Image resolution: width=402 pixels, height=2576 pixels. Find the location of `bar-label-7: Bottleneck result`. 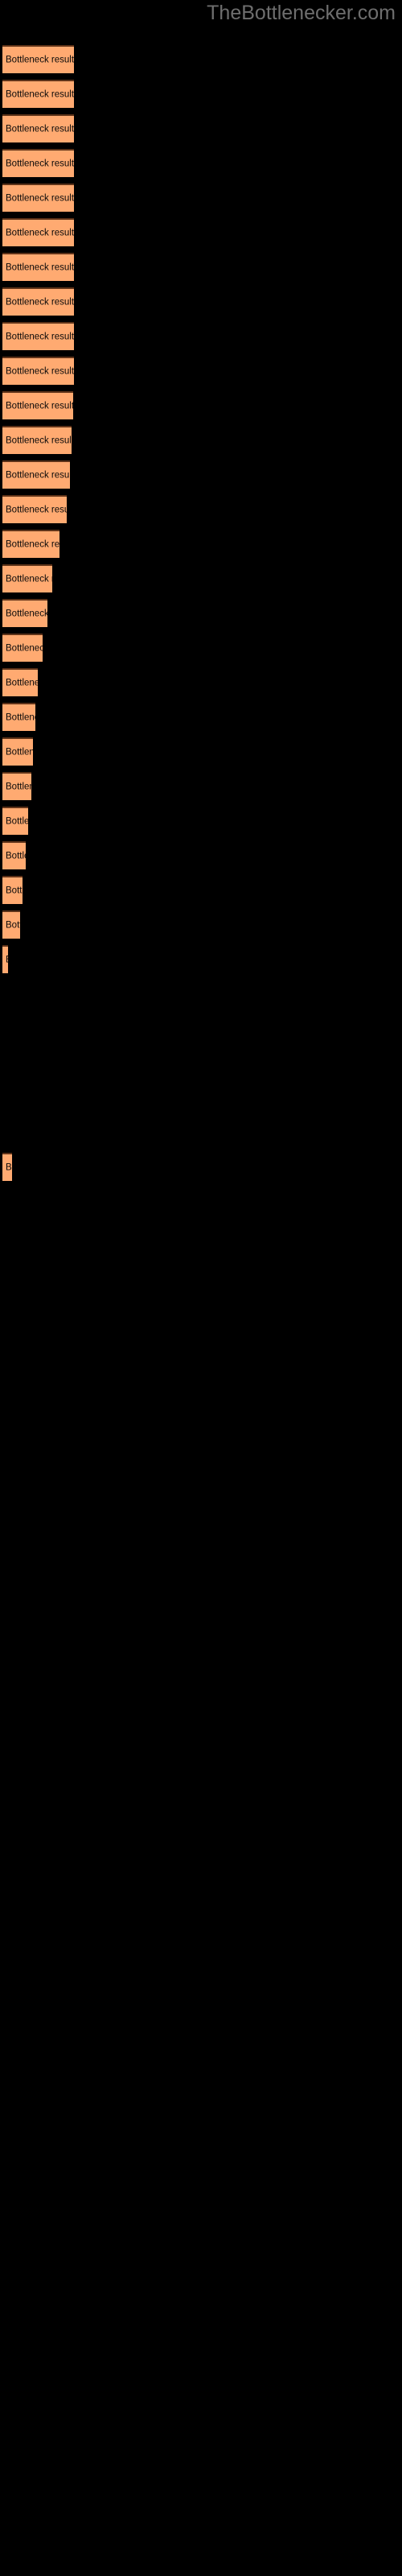

bar-label-7: Bottleneck result is located at coordinates (40, 302).